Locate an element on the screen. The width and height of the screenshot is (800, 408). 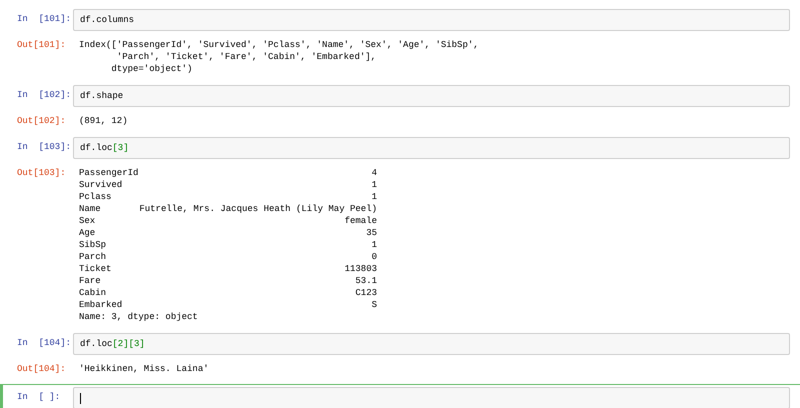
series-value: 113803 is located at coordinates (360, 269).